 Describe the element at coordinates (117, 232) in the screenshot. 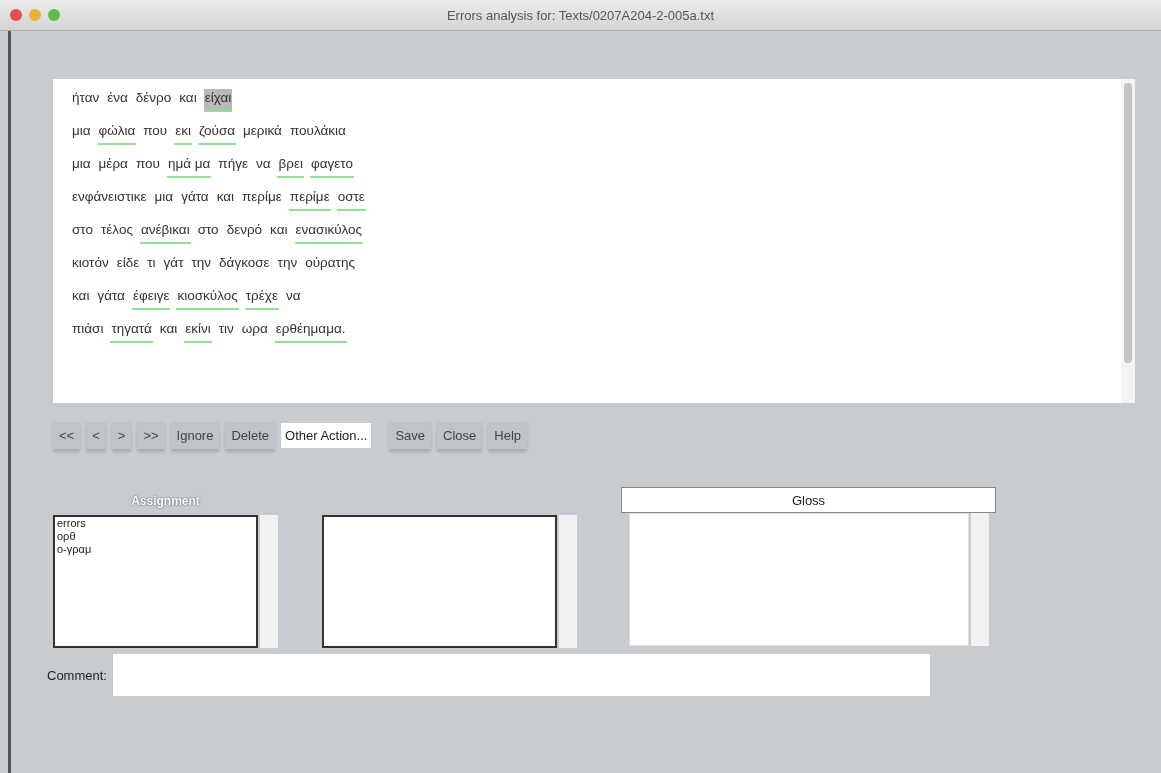

I see `text-word: τέλος` at that location.